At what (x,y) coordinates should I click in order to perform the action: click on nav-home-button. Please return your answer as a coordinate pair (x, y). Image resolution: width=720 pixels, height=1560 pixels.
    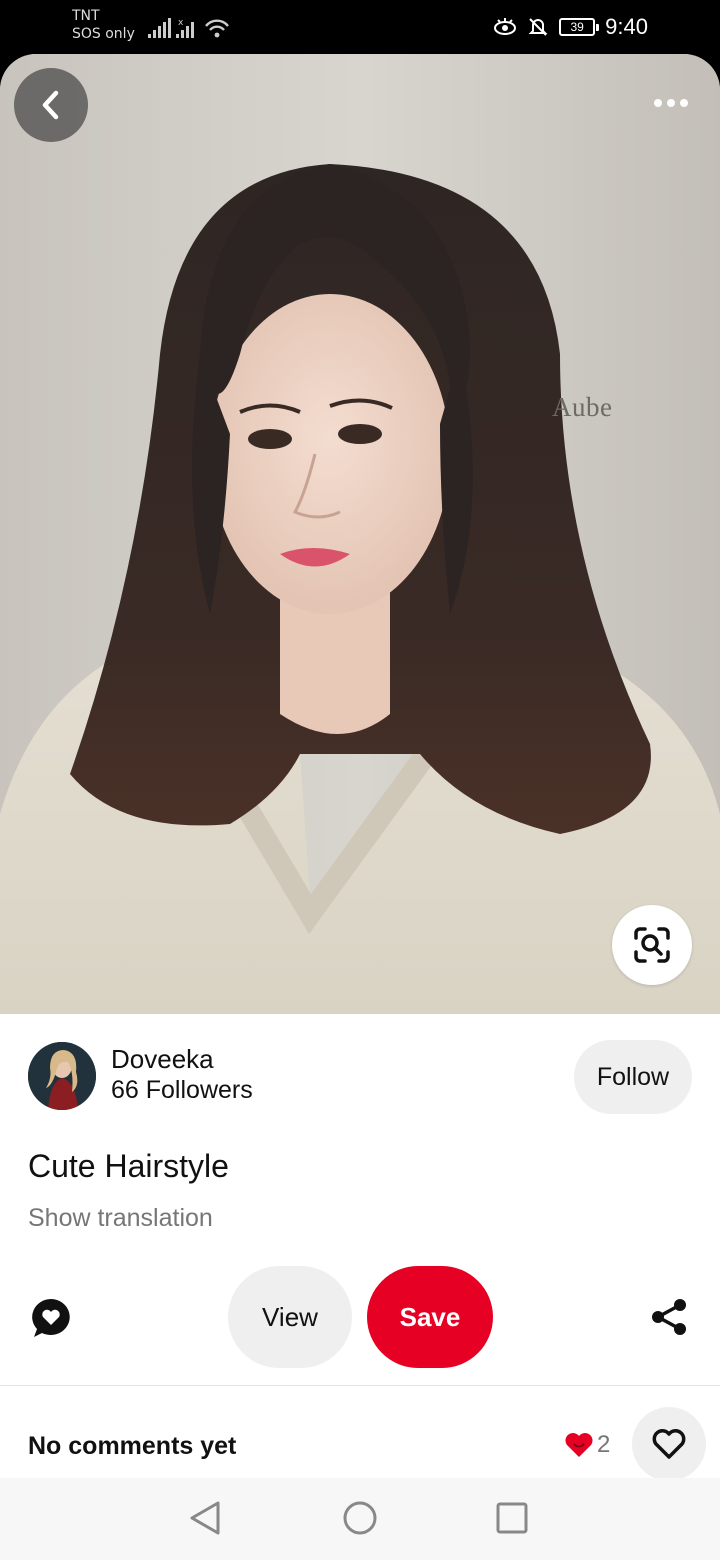
    Looking at the image, I should click on (360, 1520).